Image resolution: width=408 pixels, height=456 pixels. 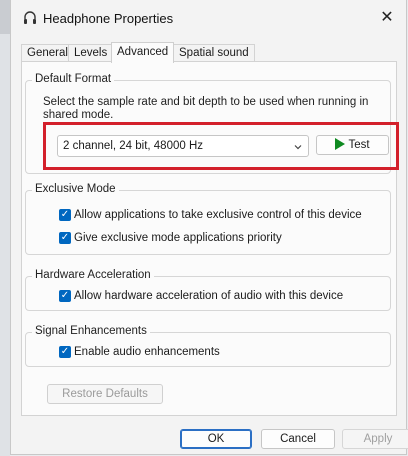 What do you see at coordinates (147, 352) in the screenshot?
I see `checkbox-label: Enable audio enhancements` at bounding box center [147, 352].